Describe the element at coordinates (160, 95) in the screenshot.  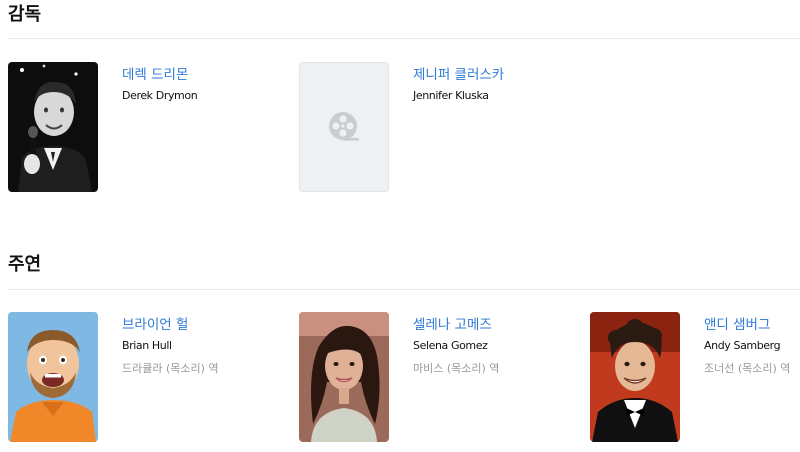
I see `person-name-en: Derek Drymon` at that location.